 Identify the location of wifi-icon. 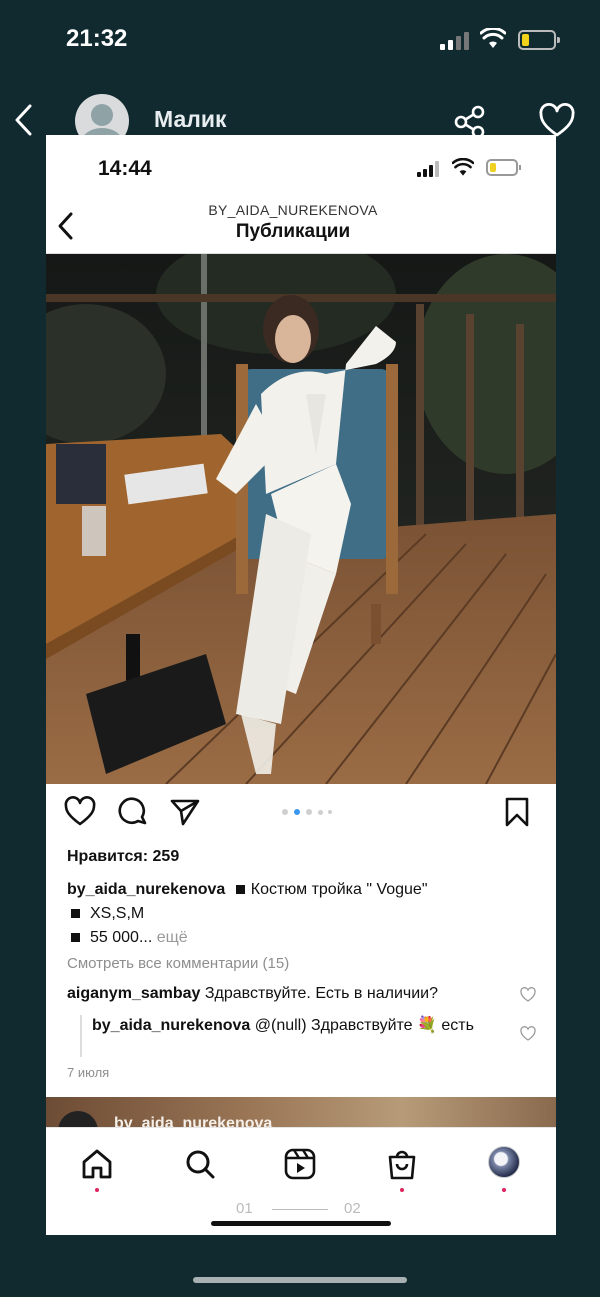
(493, 38).